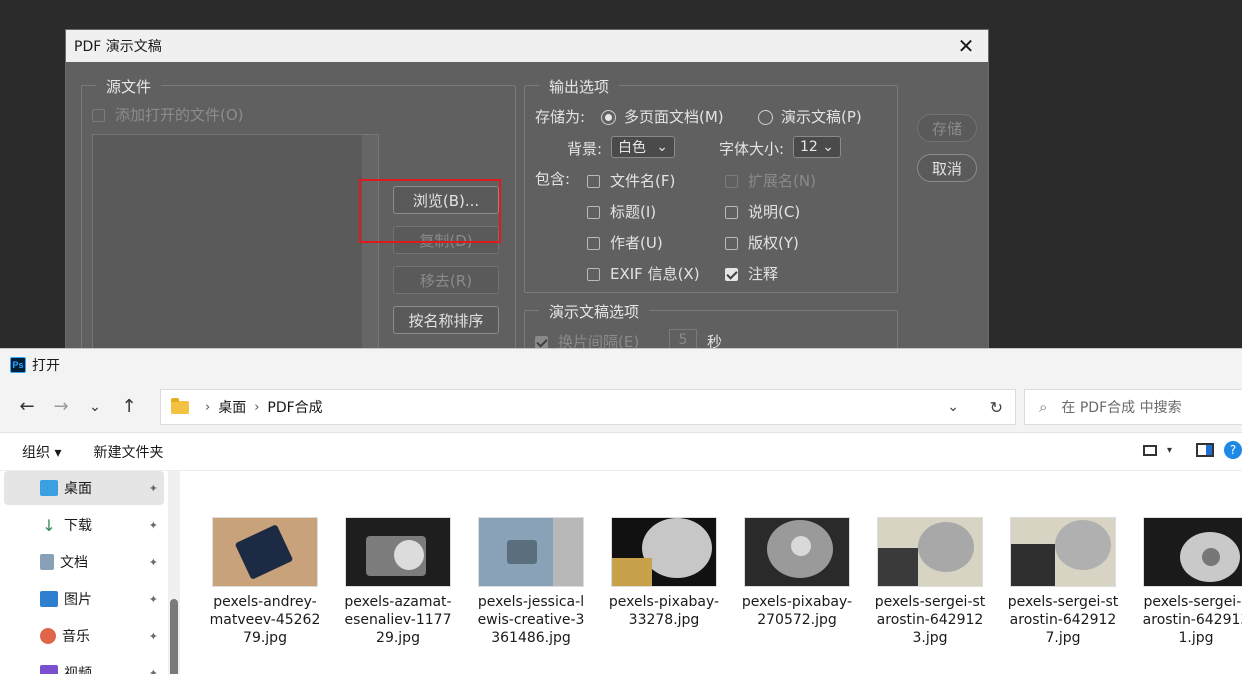 The width and height of the screenshot is (1242, 674). Describe the element at coordinates (1149, 450) in the screenshot. I see `view-mode-icon` at that location.